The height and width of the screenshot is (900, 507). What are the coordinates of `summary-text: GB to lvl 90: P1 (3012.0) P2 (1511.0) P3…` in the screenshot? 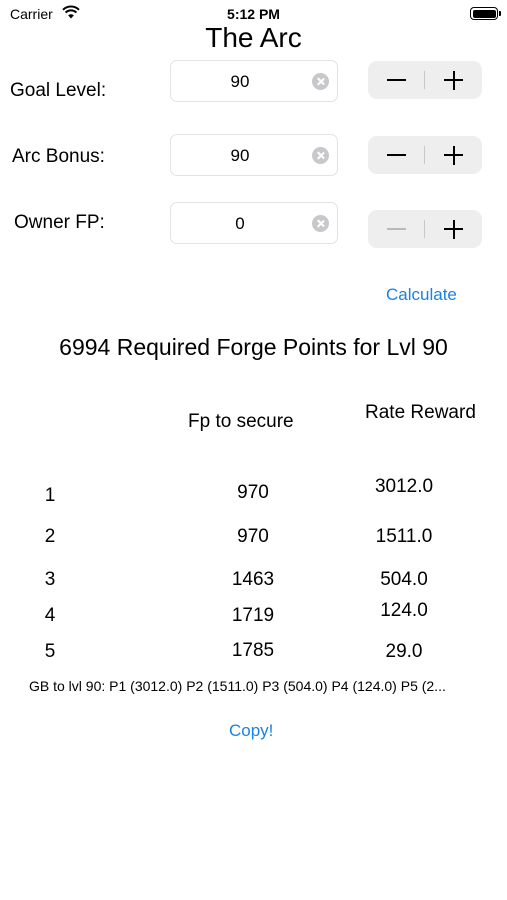 It's located at (237, 686).